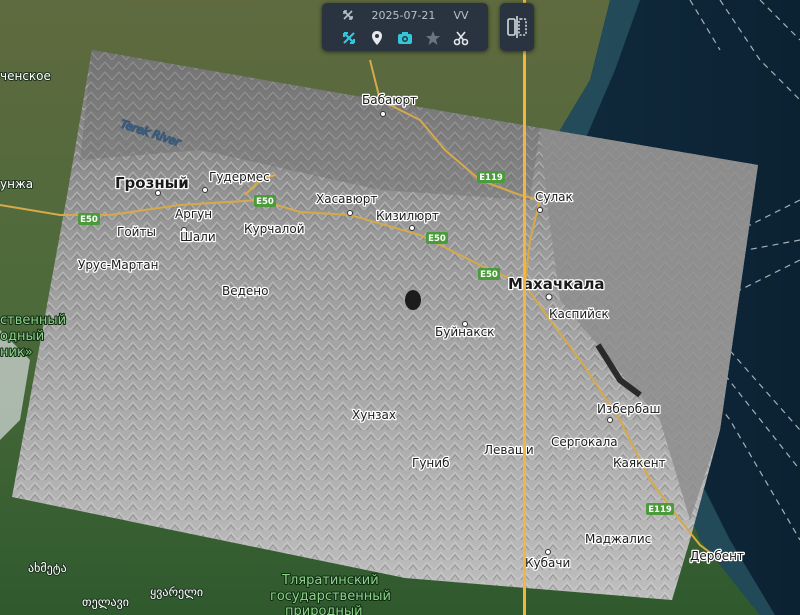 The width and height of the screenshot is (800, 615). I want to click on road-shield-e119-a: E119, so click(491, 177).